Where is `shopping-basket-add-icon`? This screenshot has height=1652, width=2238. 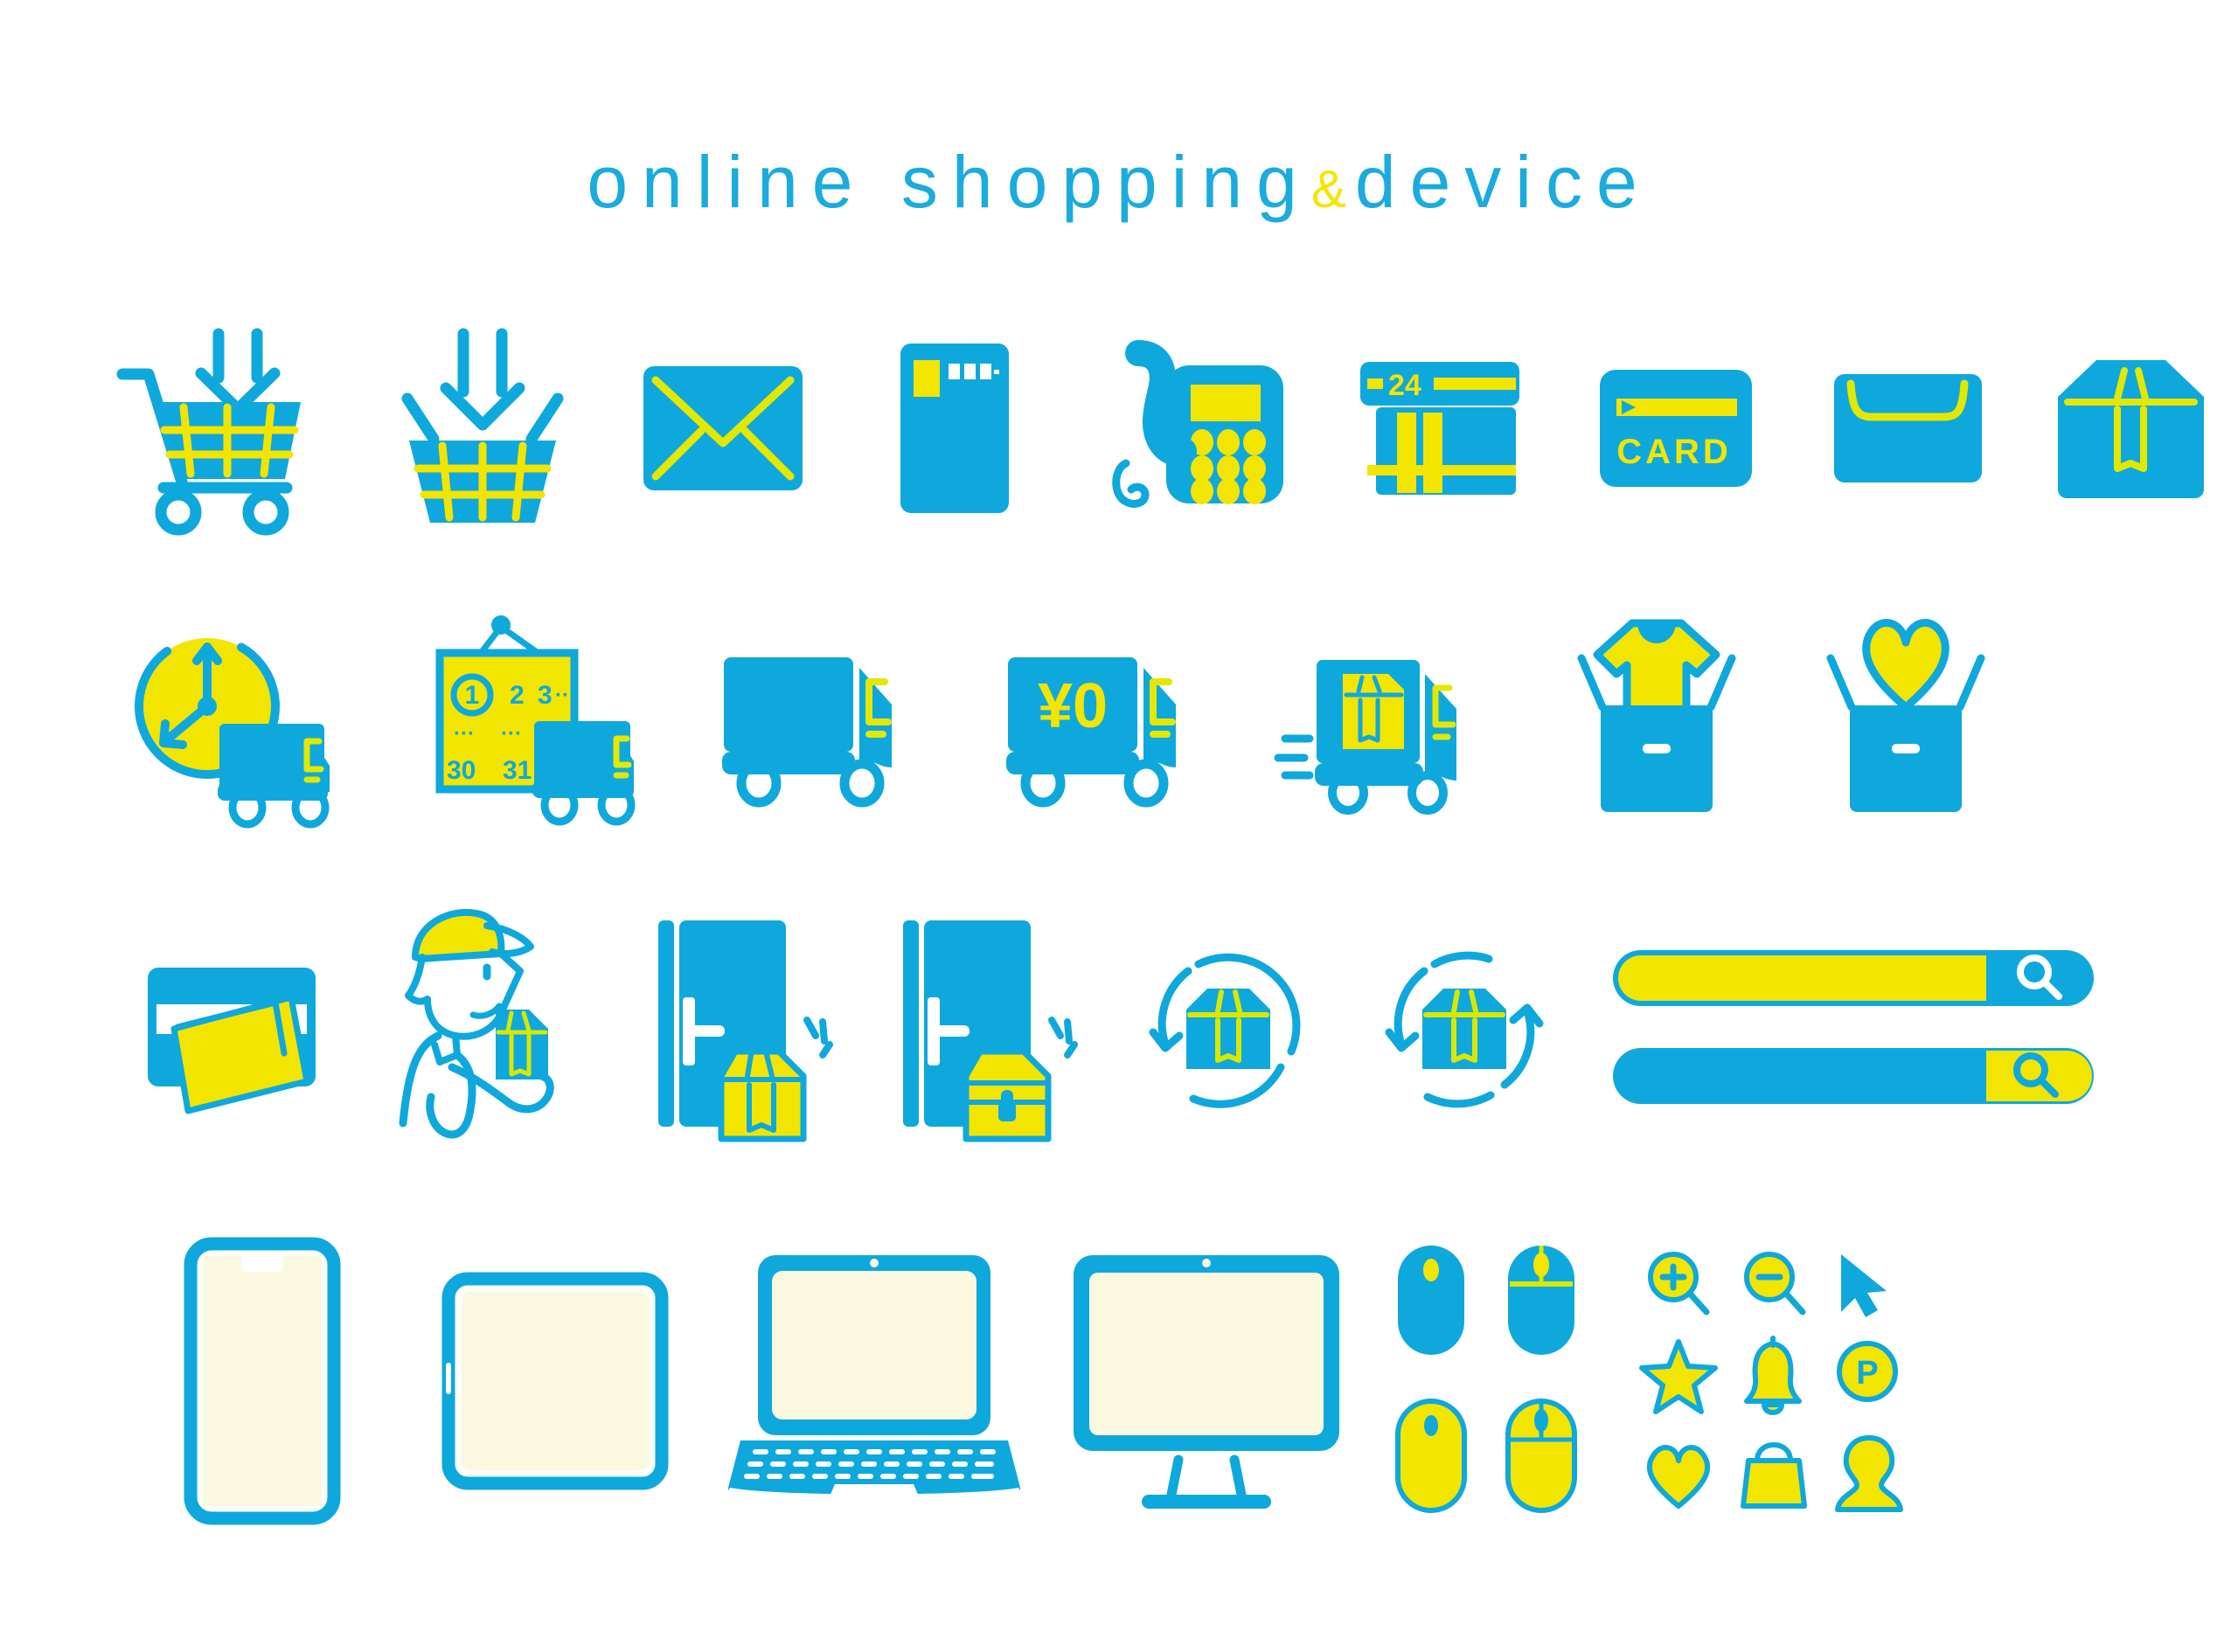
shopping-basket-add-icon is located at coordinates (482, 428).